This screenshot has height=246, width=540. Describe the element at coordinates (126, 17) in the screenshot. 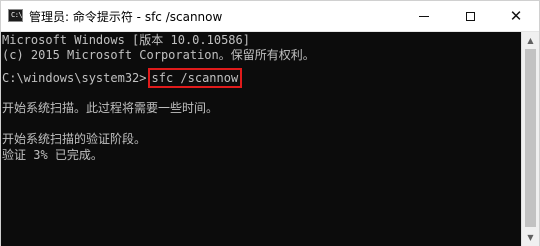

I see `window-title: 管理员: 命令提示符 - sfc /scannow` at that location.